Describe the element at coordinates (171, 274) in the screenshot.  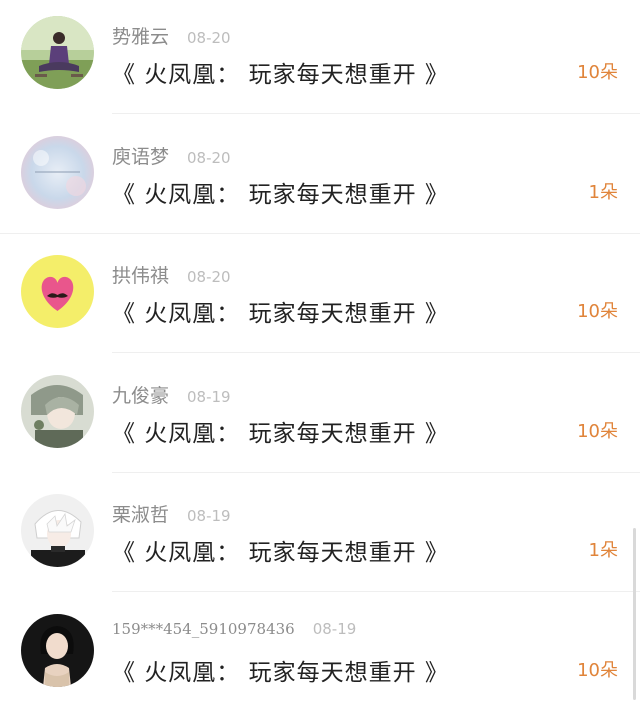
I see `item-meta: 拱伟祺 08-20` at that location.